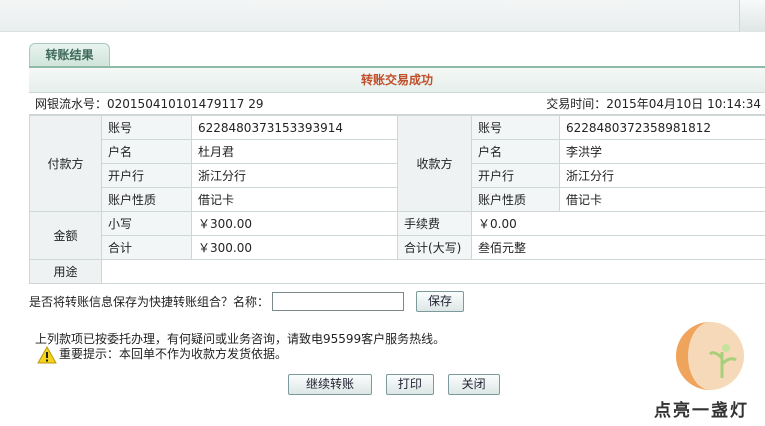 The height and width of the screenshot is (426, 765). Describe the element at coordinates (515, 151) in the screenshot. I see `payee-label: 户名` at that location.